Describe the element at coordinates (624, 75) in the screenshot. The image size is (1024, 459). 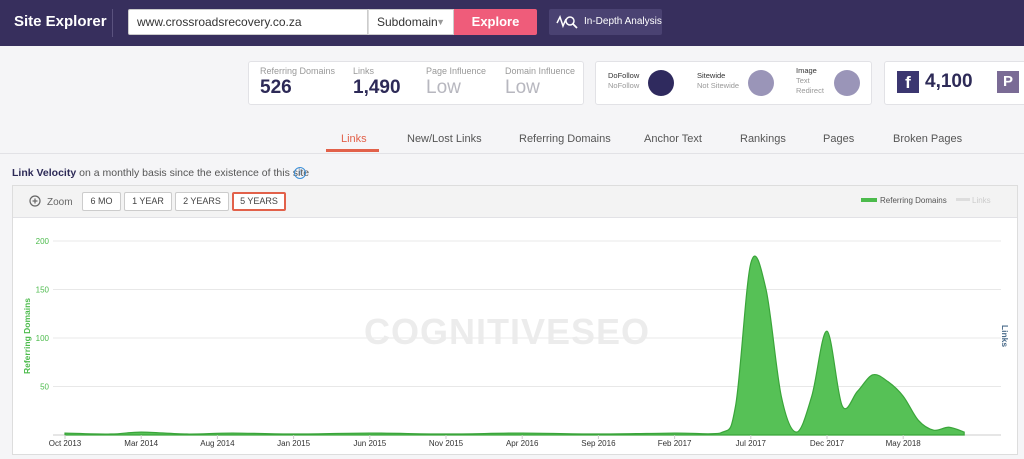
I see `dofollow-label: DoFollow` at that location.